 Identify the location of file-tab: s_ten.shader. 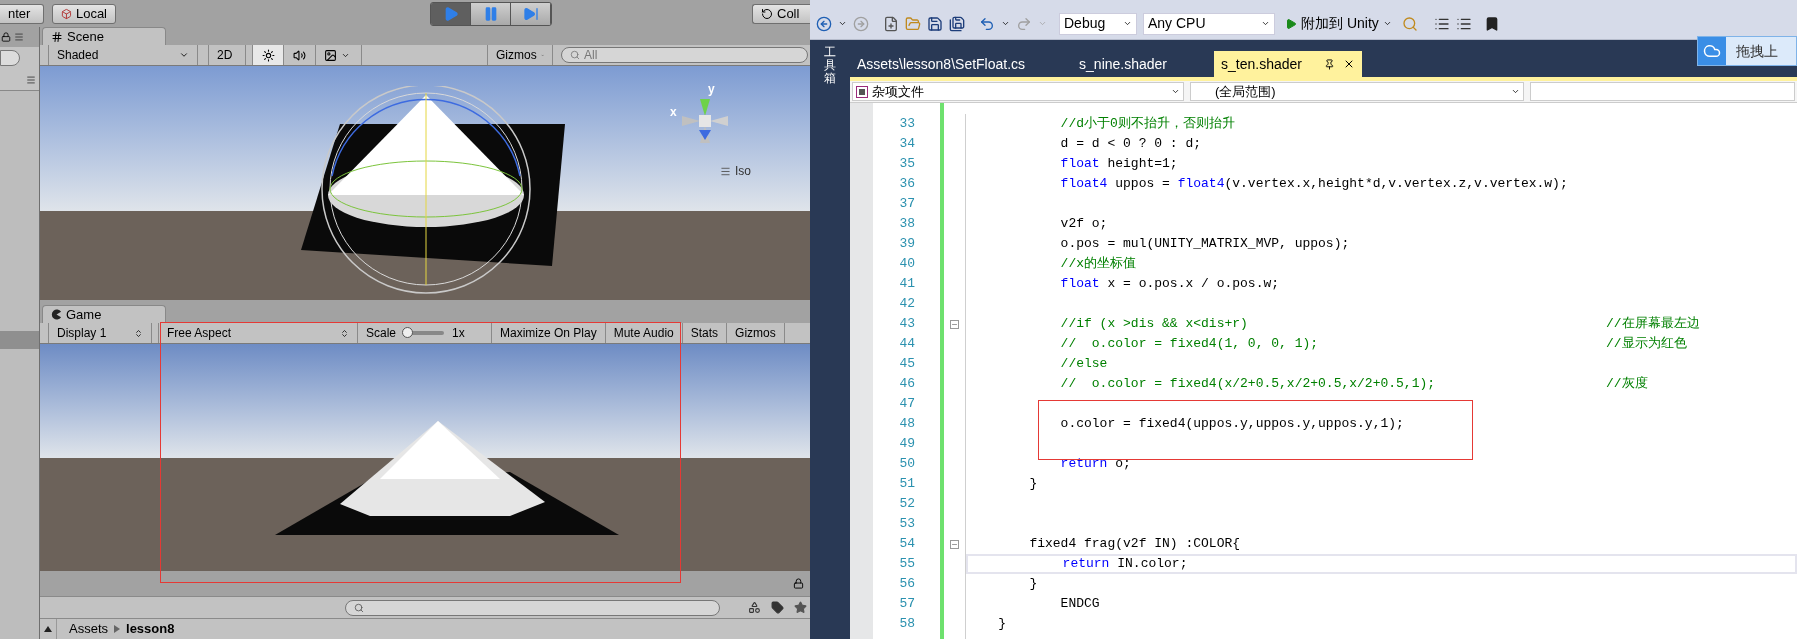
(1288, 64).